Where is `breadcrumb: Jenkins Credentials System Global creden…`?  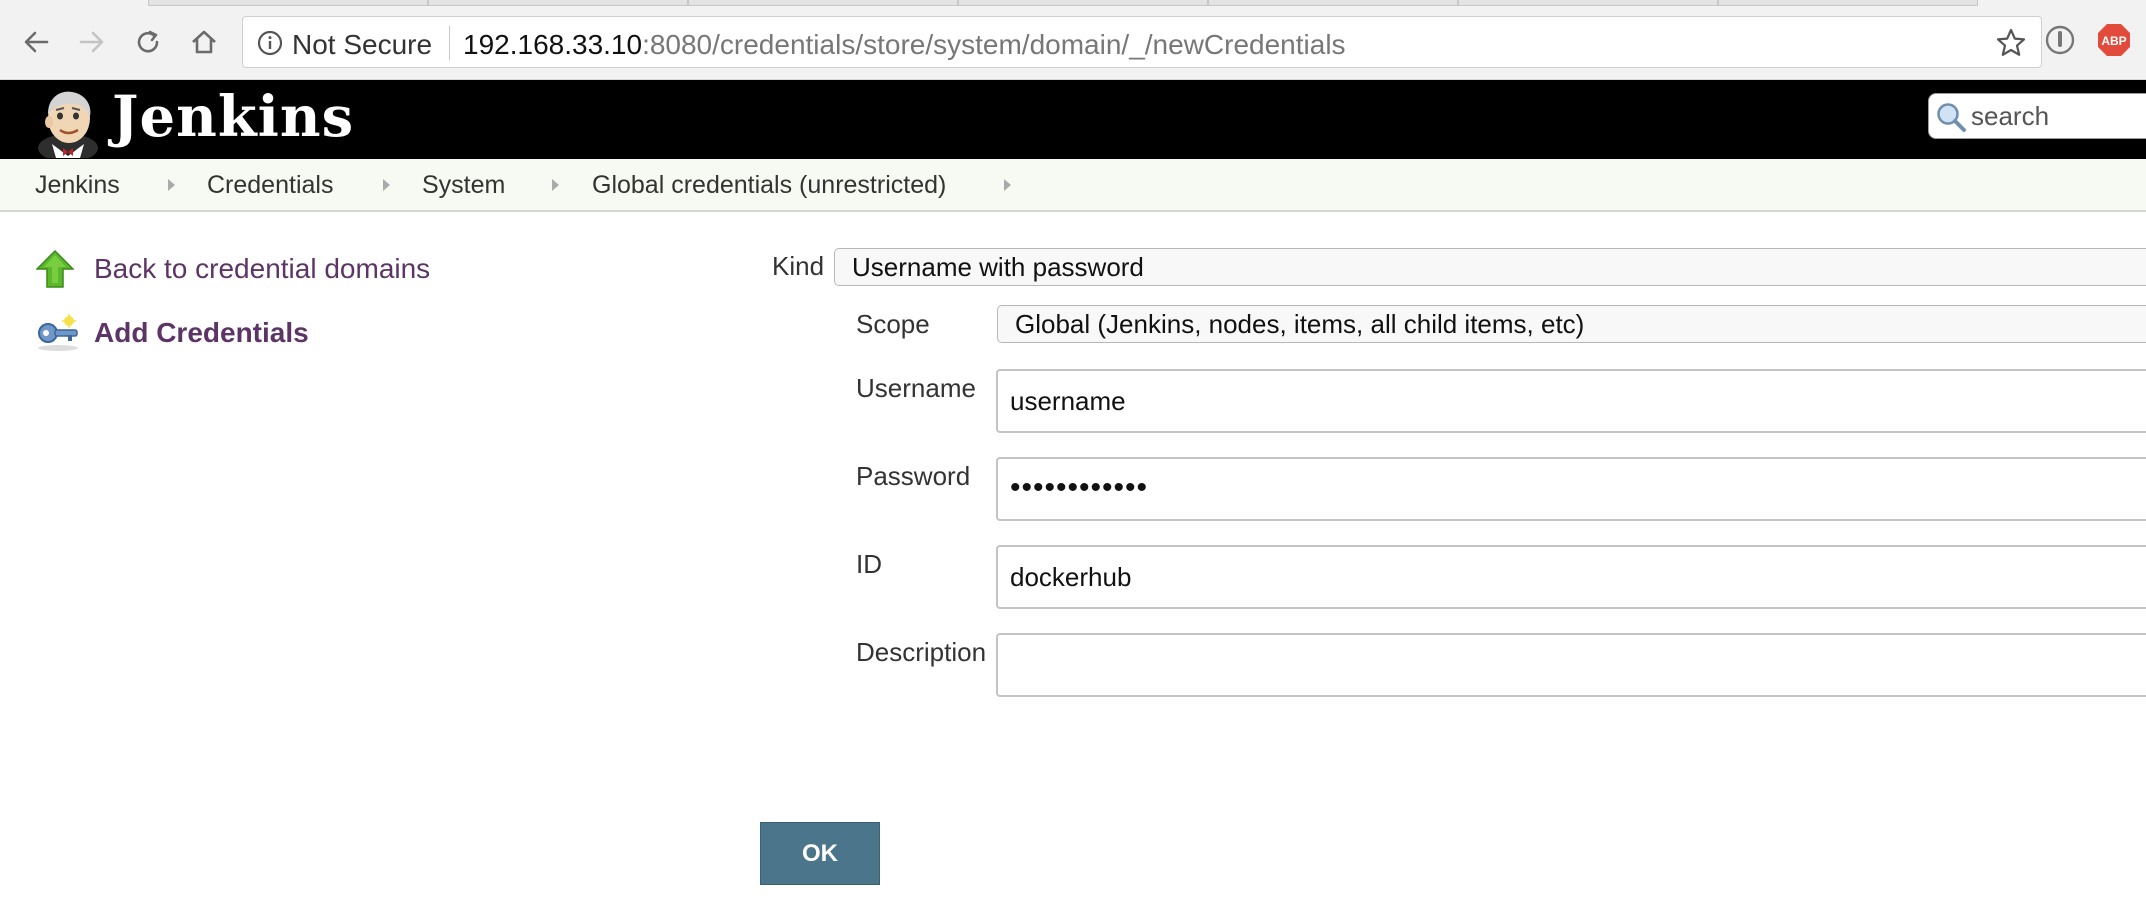
breadcrumb: Jenkins Credentials System Global creden… is located at coordinates (1073, 185).